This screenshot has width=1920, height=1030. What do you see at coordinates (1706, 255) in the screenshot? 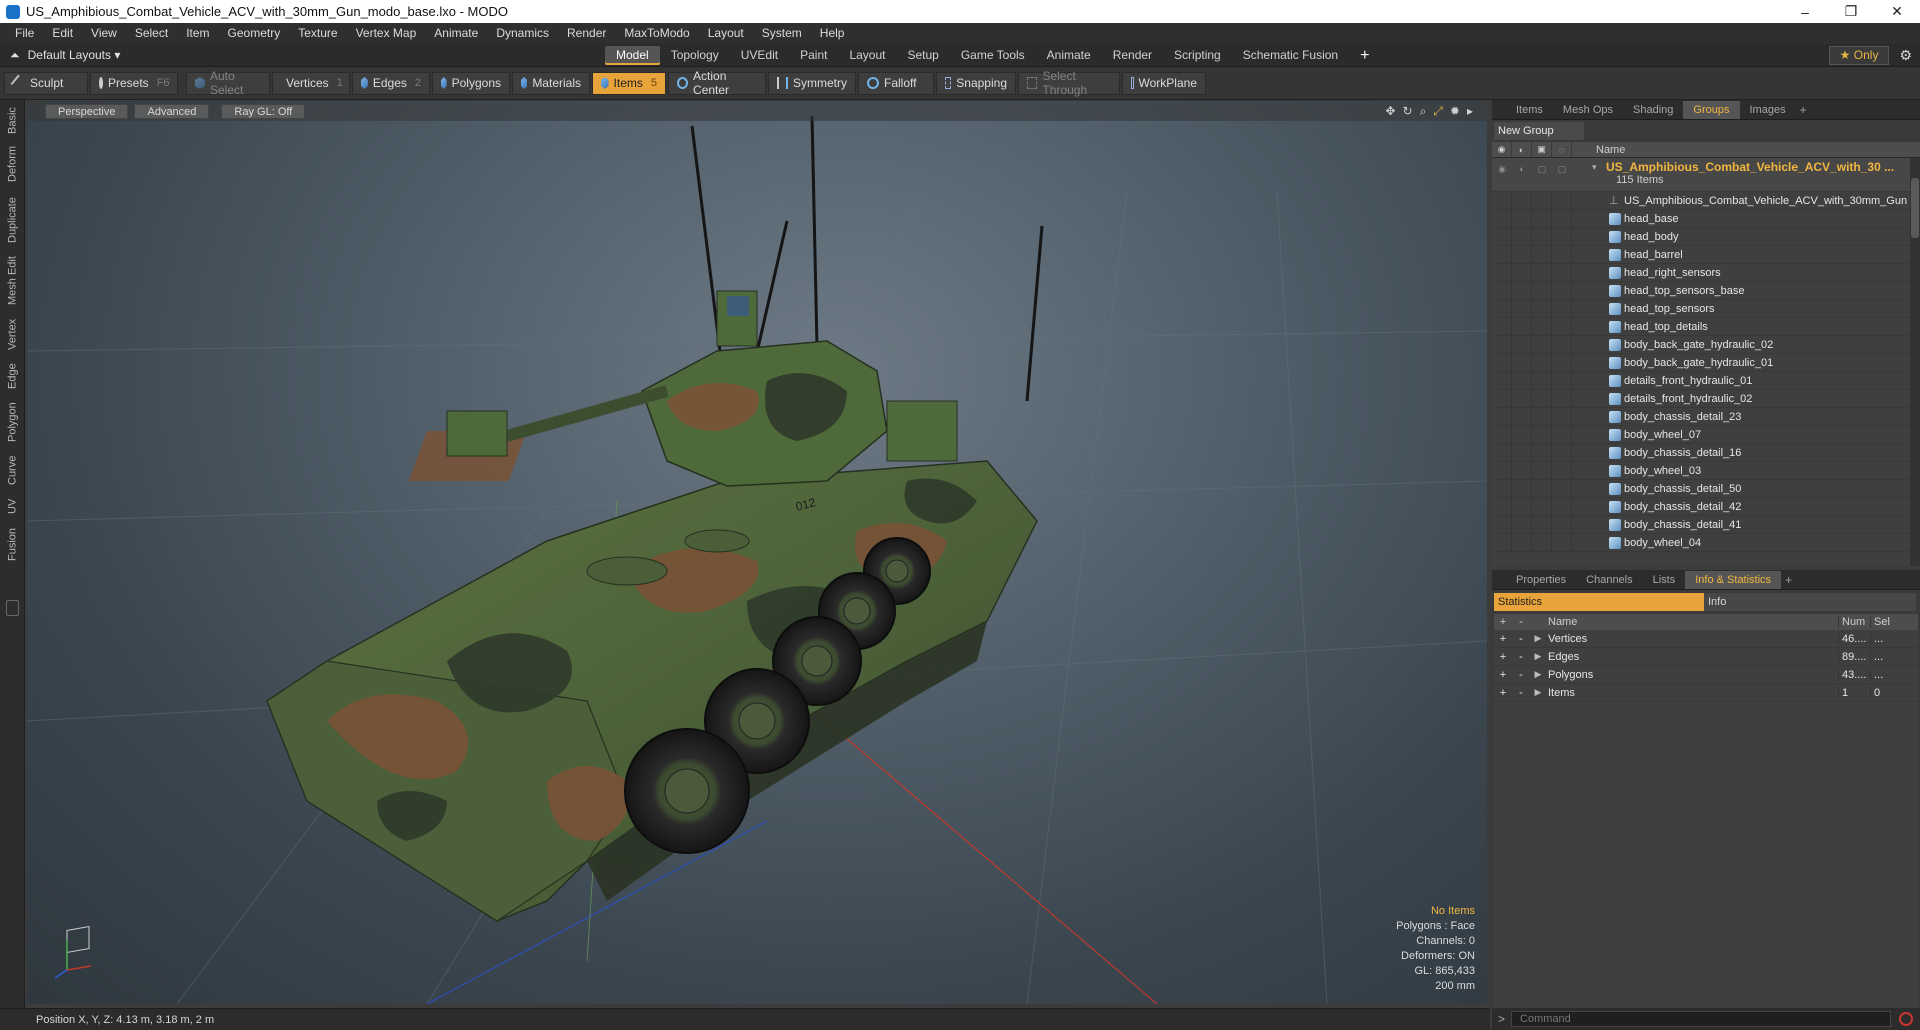
I see `list-item: head_barrel` at bounding box center [1706, 255].